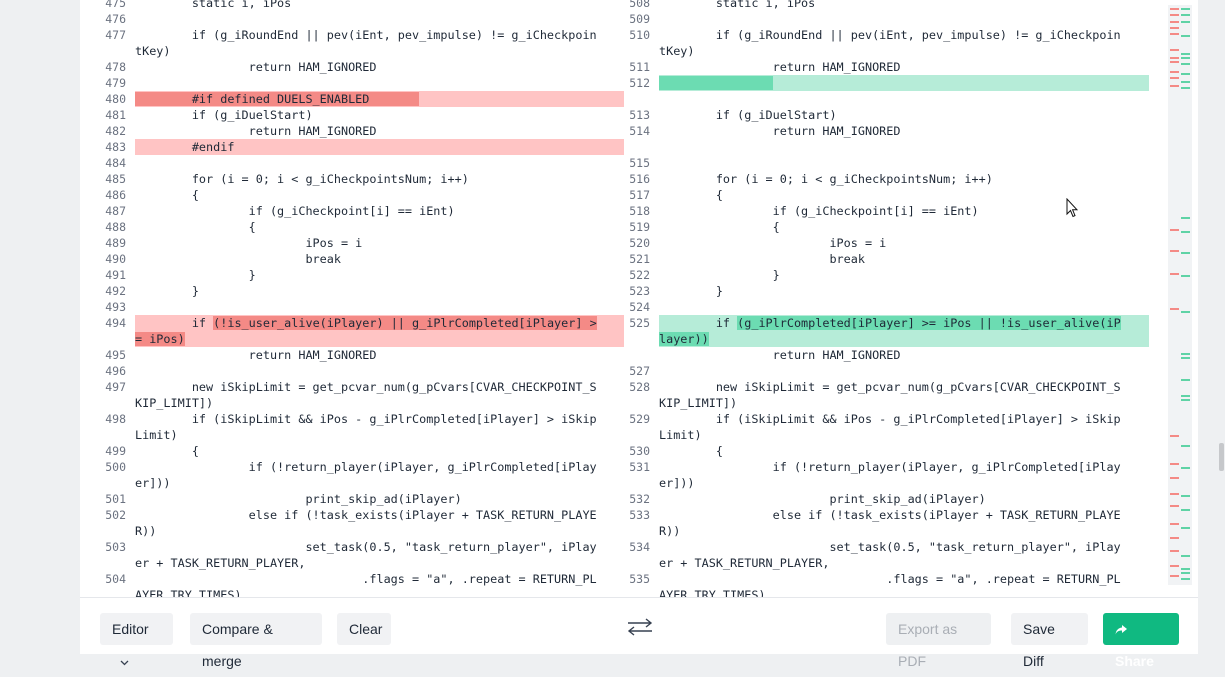  What do you see at coordinates (639, 259) in the screenshot?
I see `line-number: 521` at bounding box center [639, 259].